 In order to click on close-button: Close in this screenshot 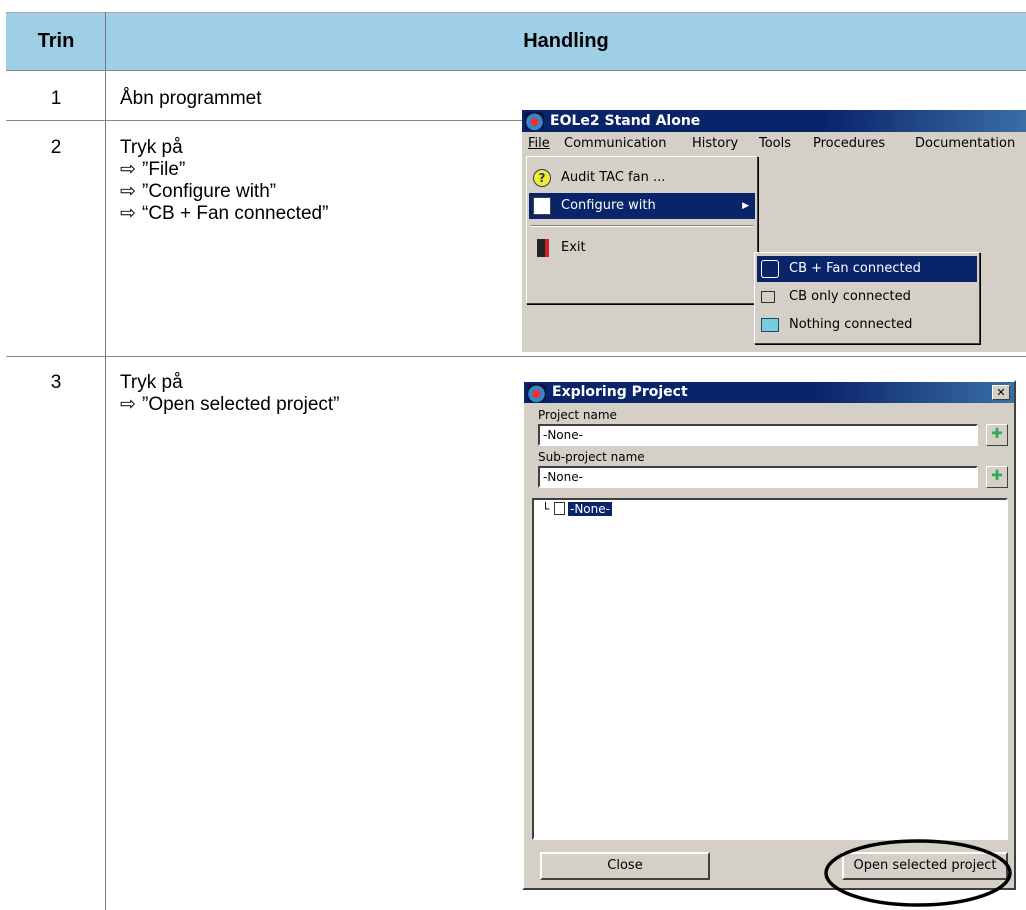, I will do `click(625, 866)`.